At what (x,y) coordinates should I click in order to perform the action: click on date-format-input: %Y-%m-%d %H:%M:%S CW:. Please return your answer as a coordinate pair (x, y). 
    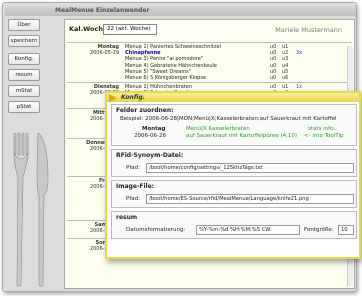
    Looking at the image, I should click on (248, 230).